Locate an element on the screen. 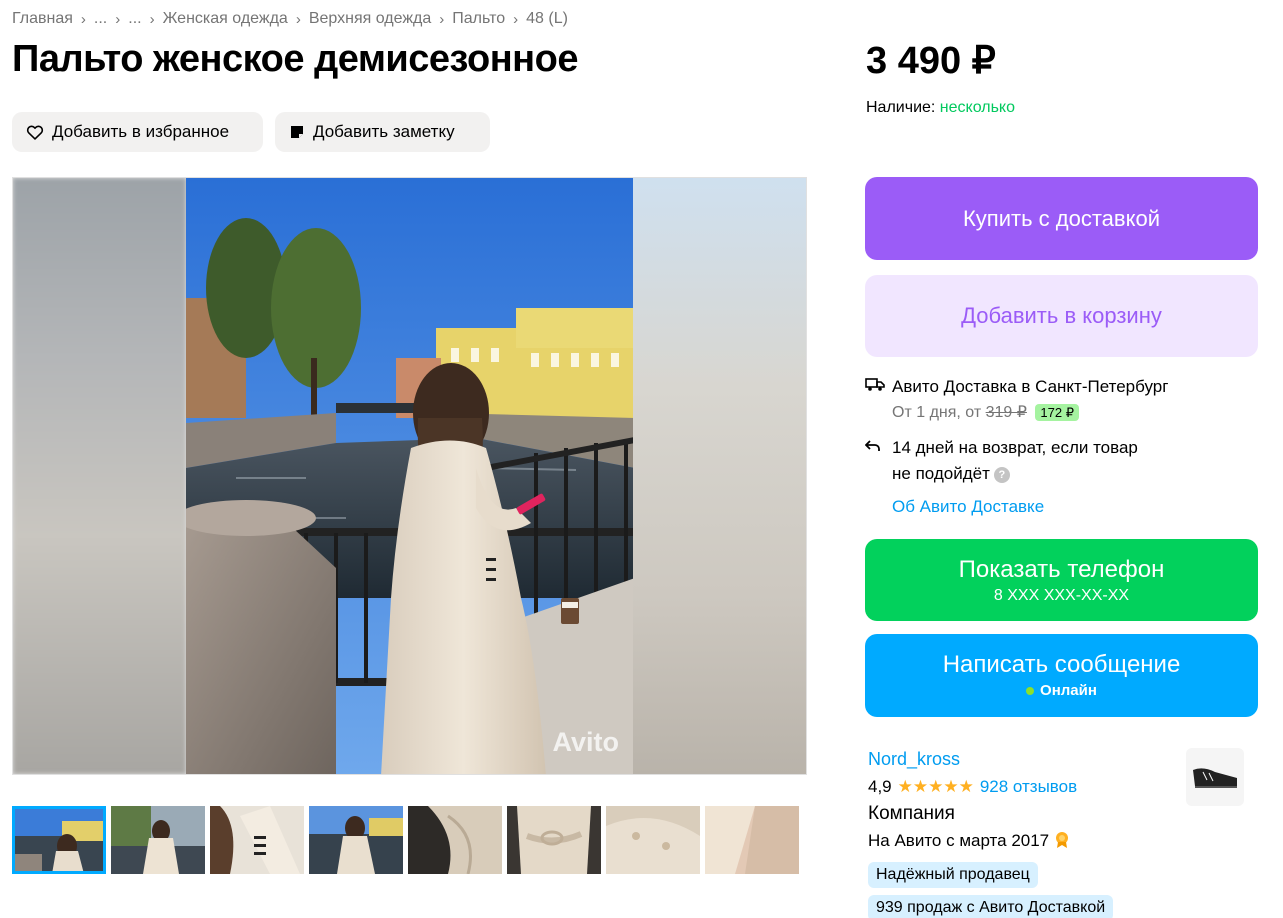  page-title: Пальто женское демисезонное is located at coordinates (295, 59).